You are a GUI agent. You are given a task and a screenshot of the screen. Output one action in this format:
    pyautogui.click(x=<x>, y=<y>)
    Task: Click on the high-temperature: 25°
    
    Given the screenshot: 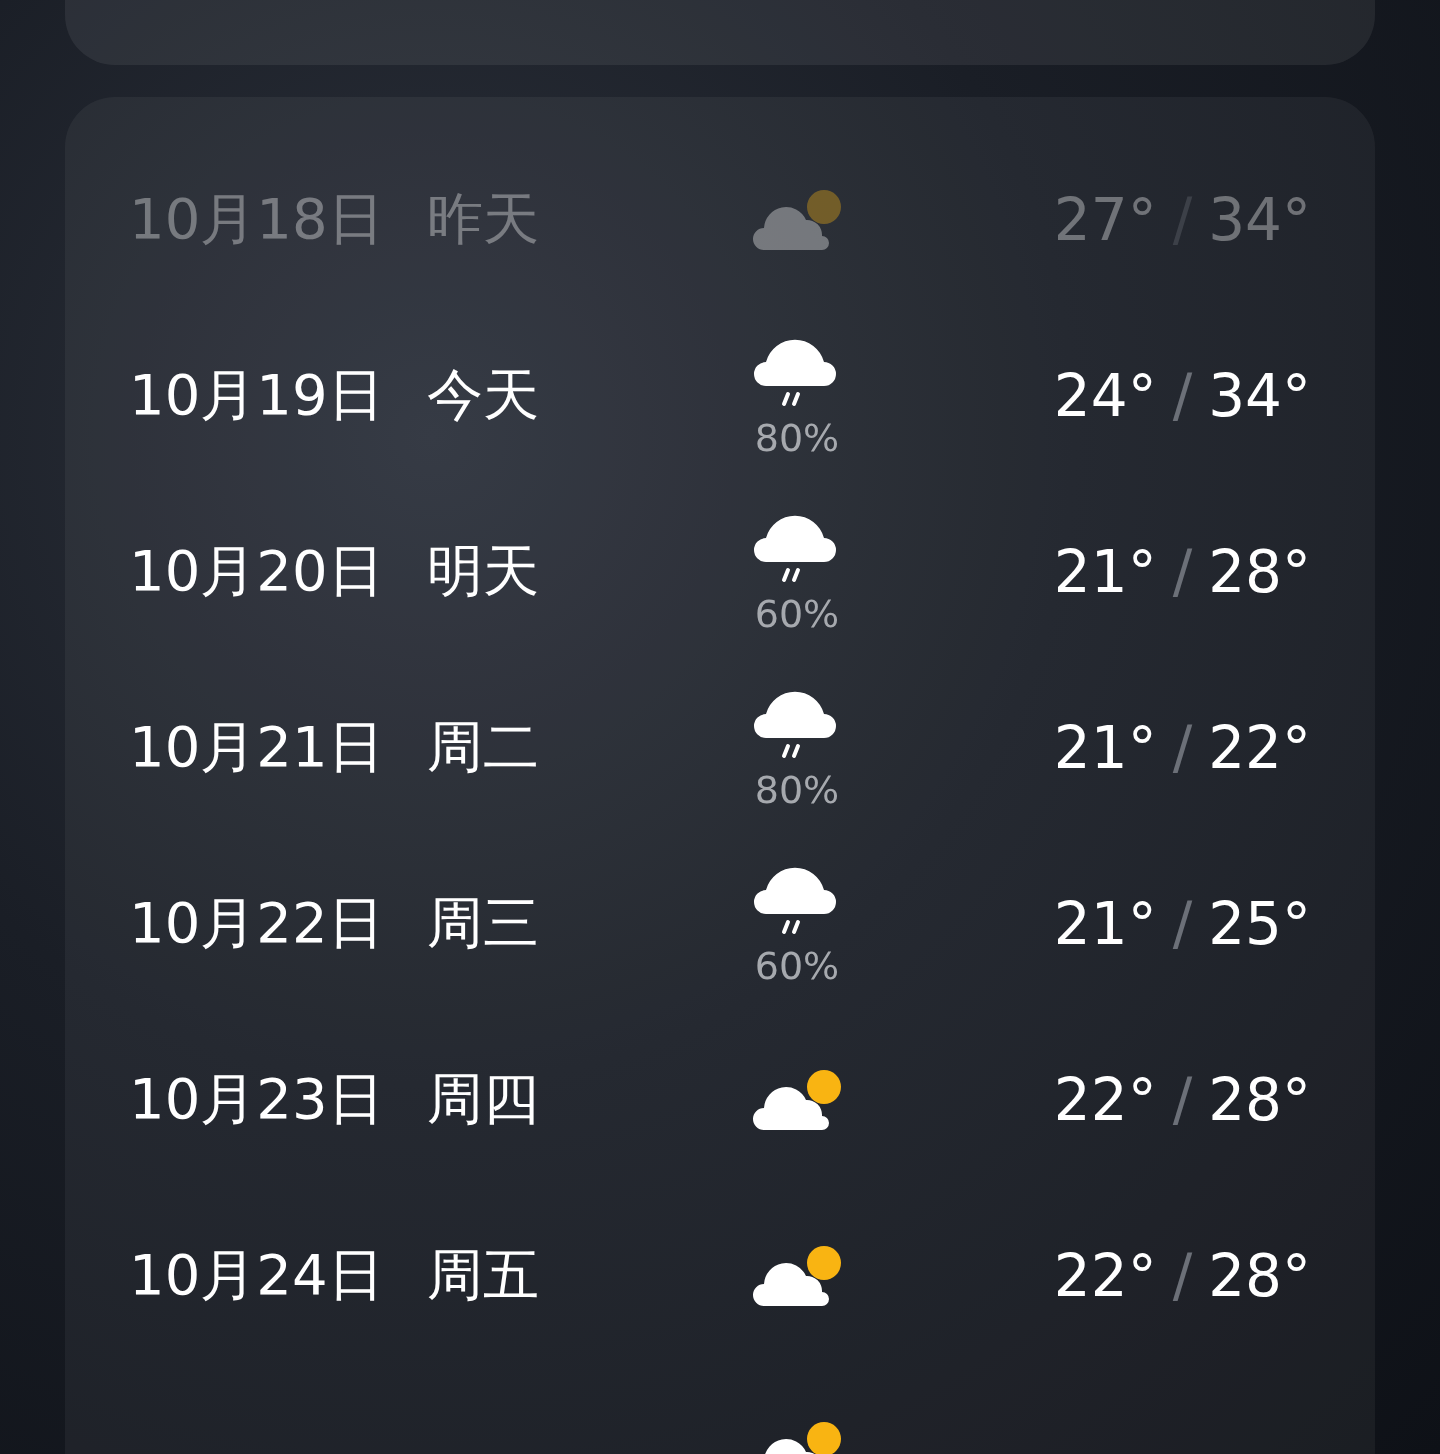 What is the action you would take?
    pyautogui.click(x=1259, y=924)
    